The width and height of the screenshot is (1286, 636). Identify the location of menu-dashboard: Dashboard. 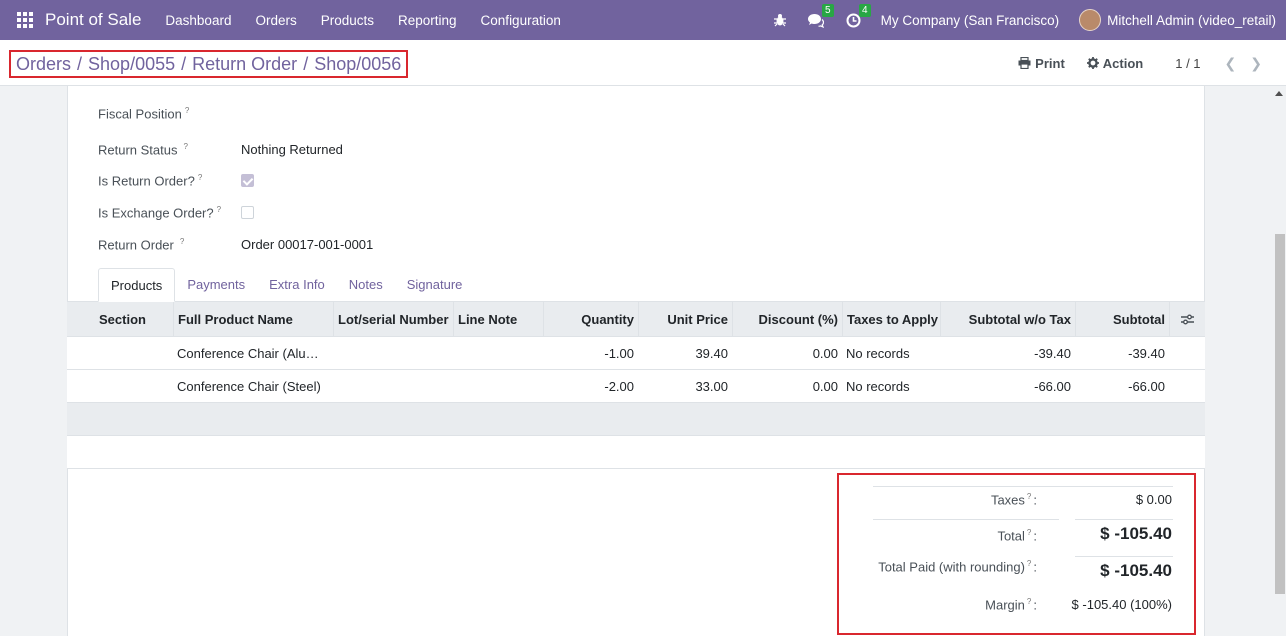
(198, 20).